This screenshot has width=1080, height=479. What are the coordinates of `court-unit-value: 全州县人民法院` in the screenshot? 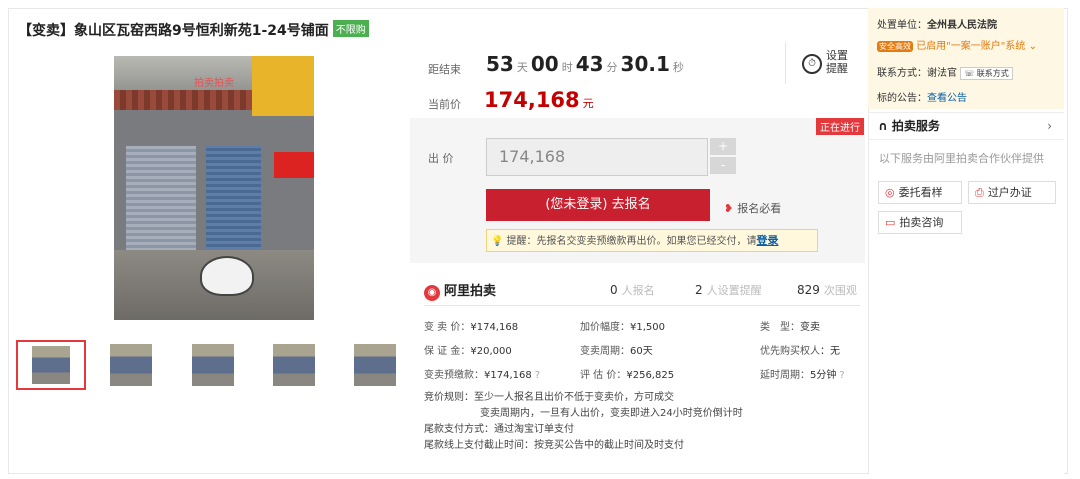 It's located at (962, 25).